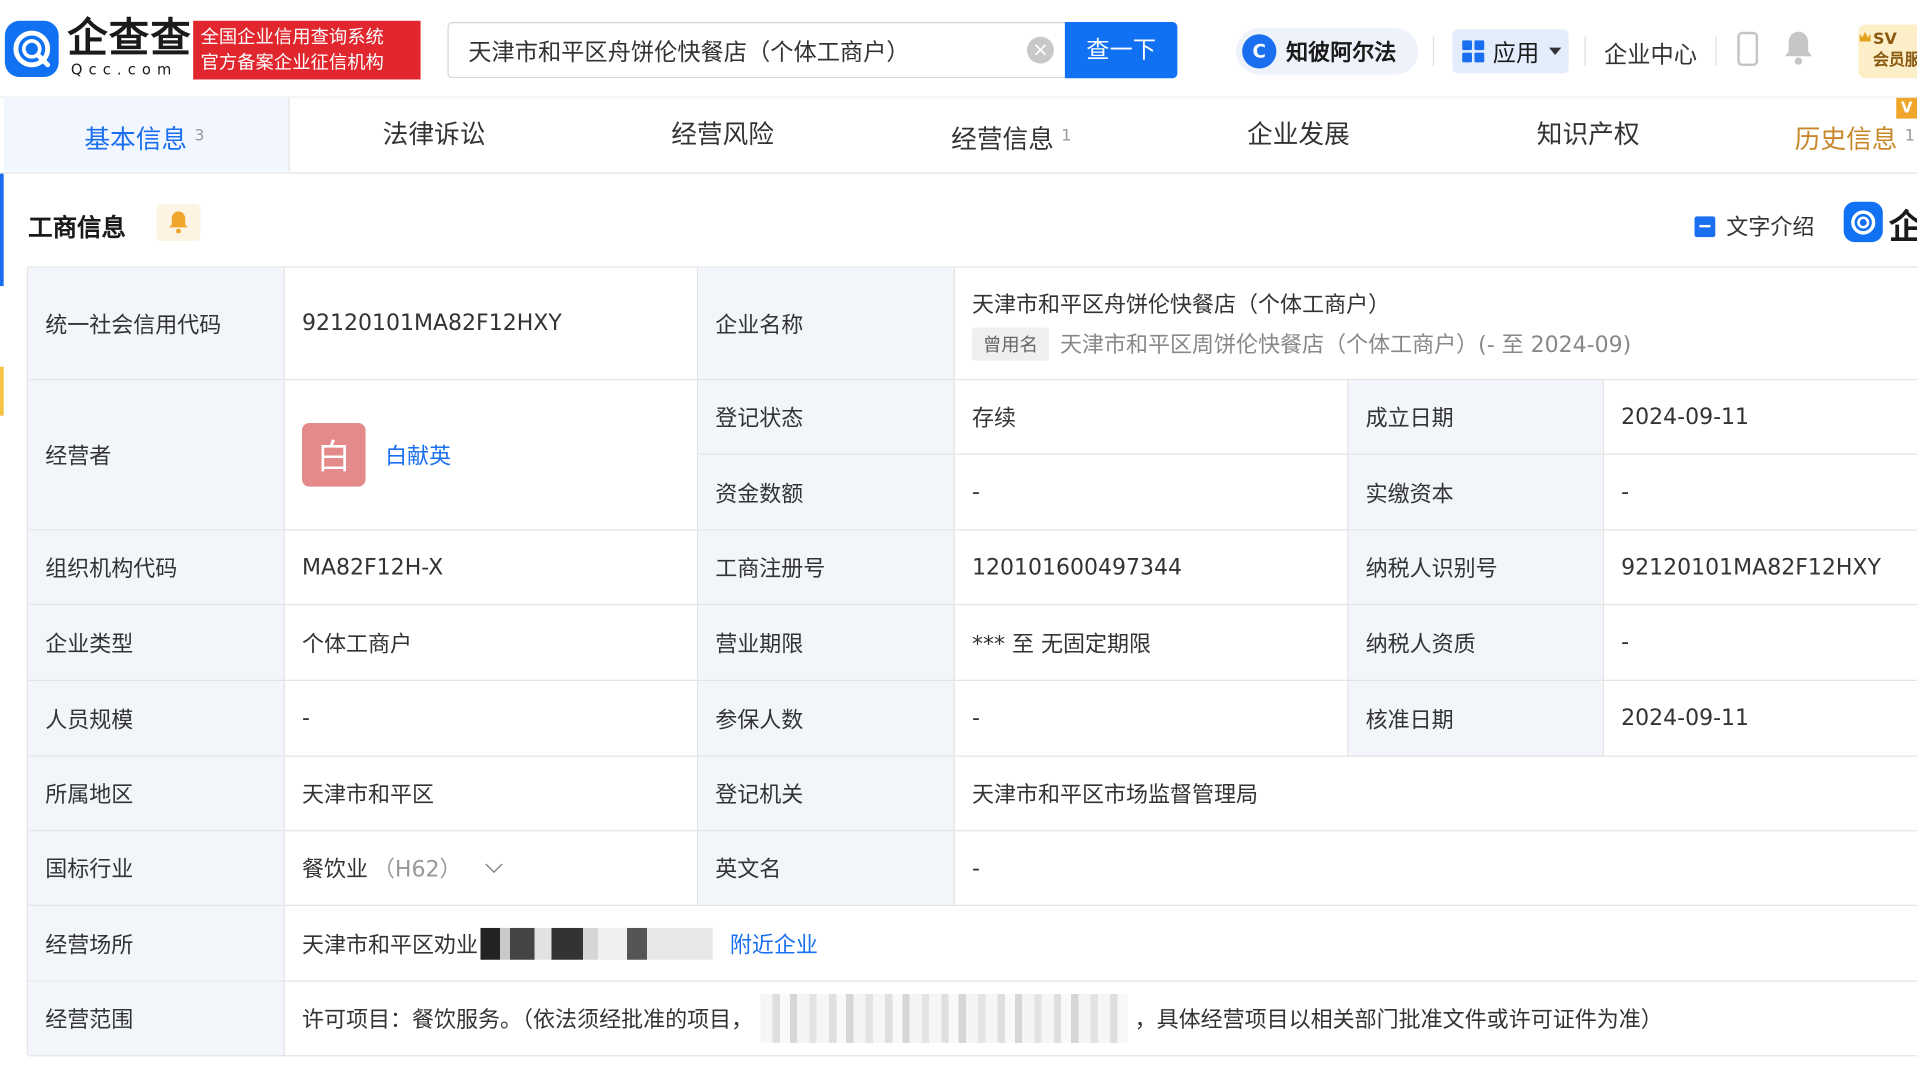 The width and height of the screenshot is (1917, 1080). I want to click on zhibi-alpha-button: C 知彼阿尔法, so click(1327, 51).